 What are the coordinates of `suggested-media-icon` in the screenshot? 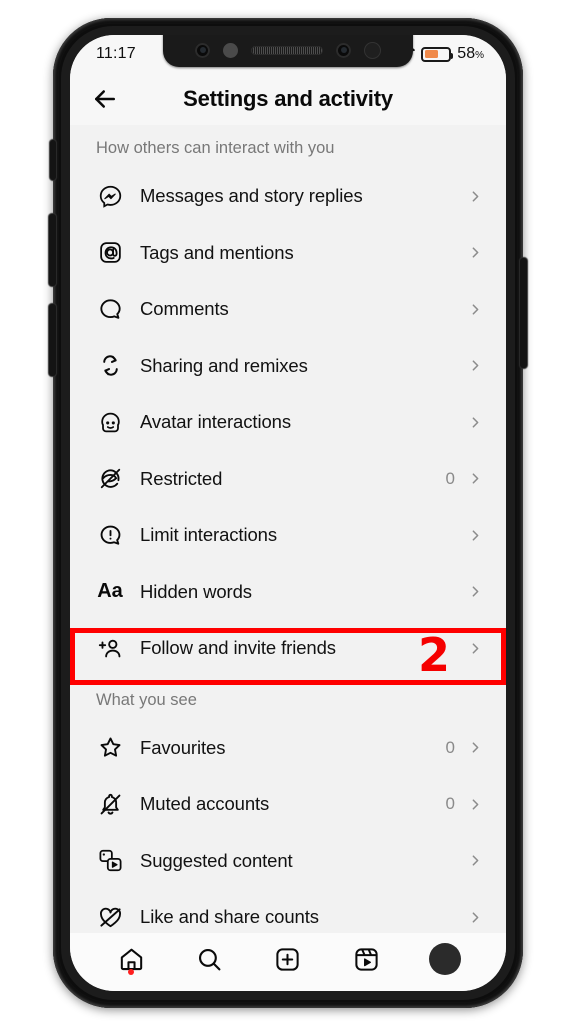 It's located at (110, 861).